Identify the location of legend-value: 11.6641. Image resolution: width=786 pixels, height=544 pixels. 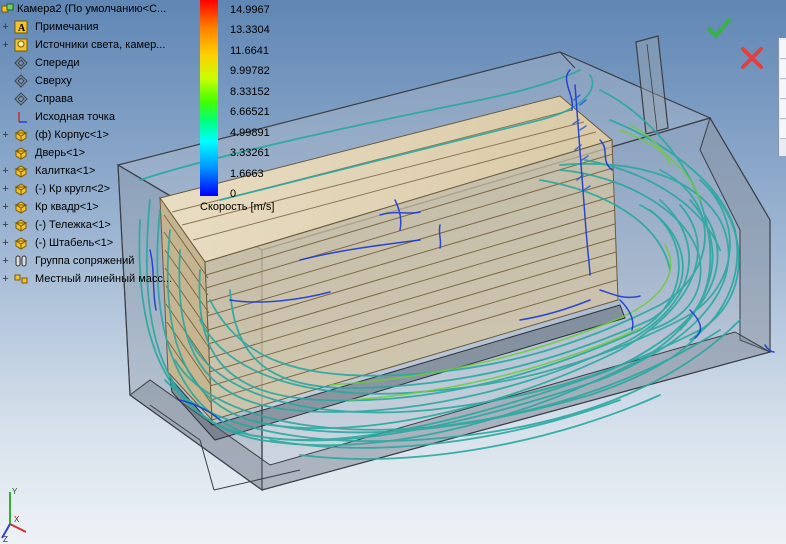
(249, 50).